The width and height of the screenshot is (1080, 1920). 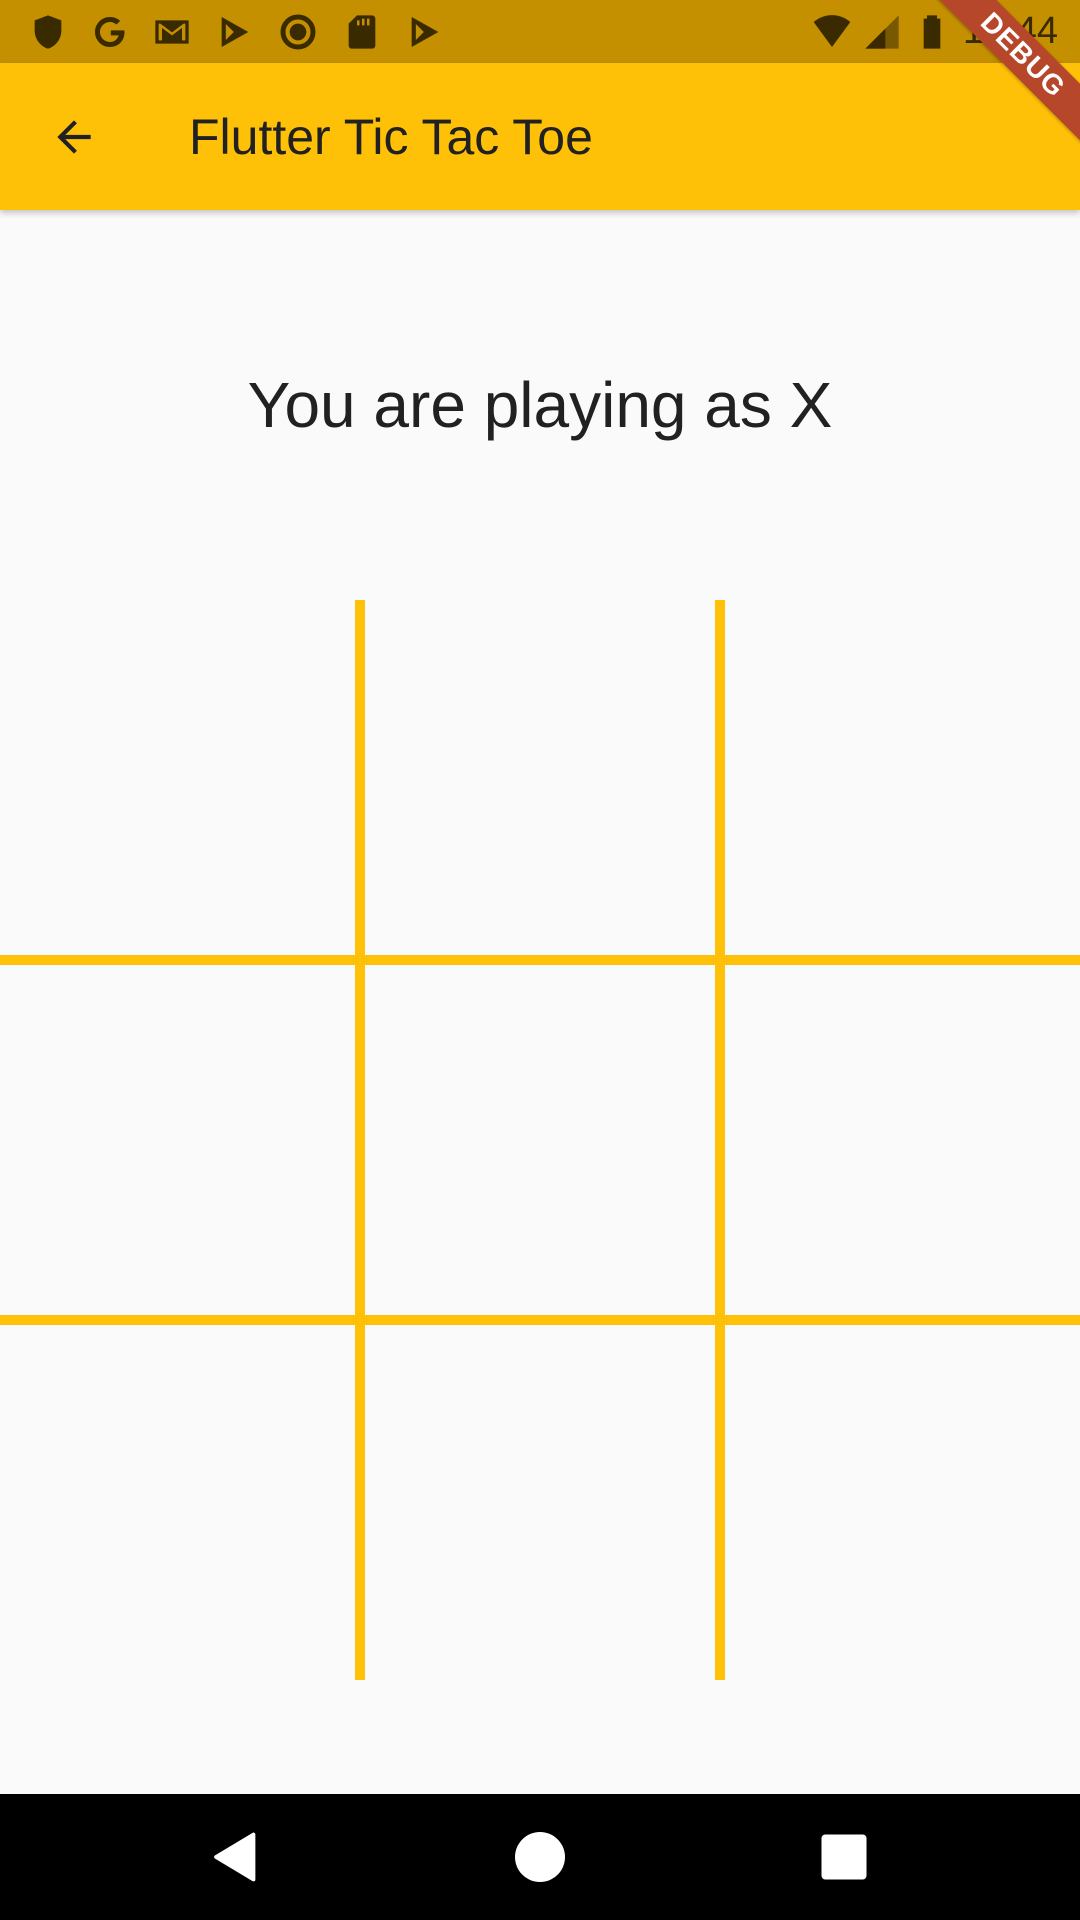 I want to click on wifi-icon, so click(x=832, y=32).